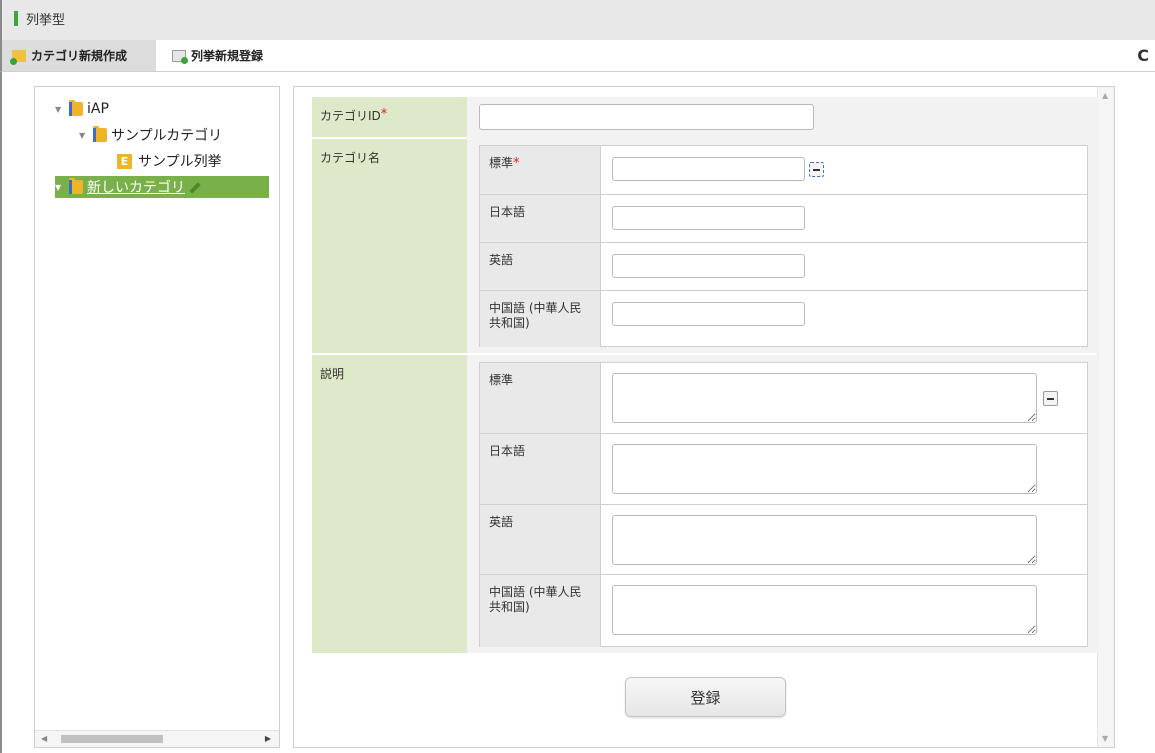  What do you see at coordinates (124, 161) in the screenshot?
I see `enum-icon: E` at bounding box center [124, 161].